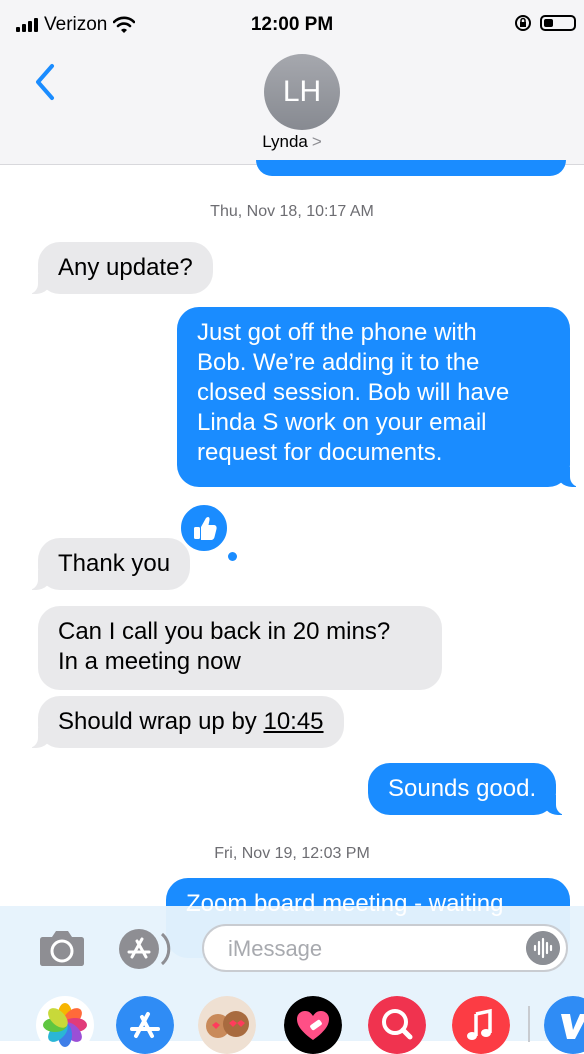 Image resolution: width=584 pixels, height=1054 pixels. Describe the element at coordinates (292, 211) in the screenshot. I see `timestamp: Thu, Nov 18, 10:17 AM` at that location.